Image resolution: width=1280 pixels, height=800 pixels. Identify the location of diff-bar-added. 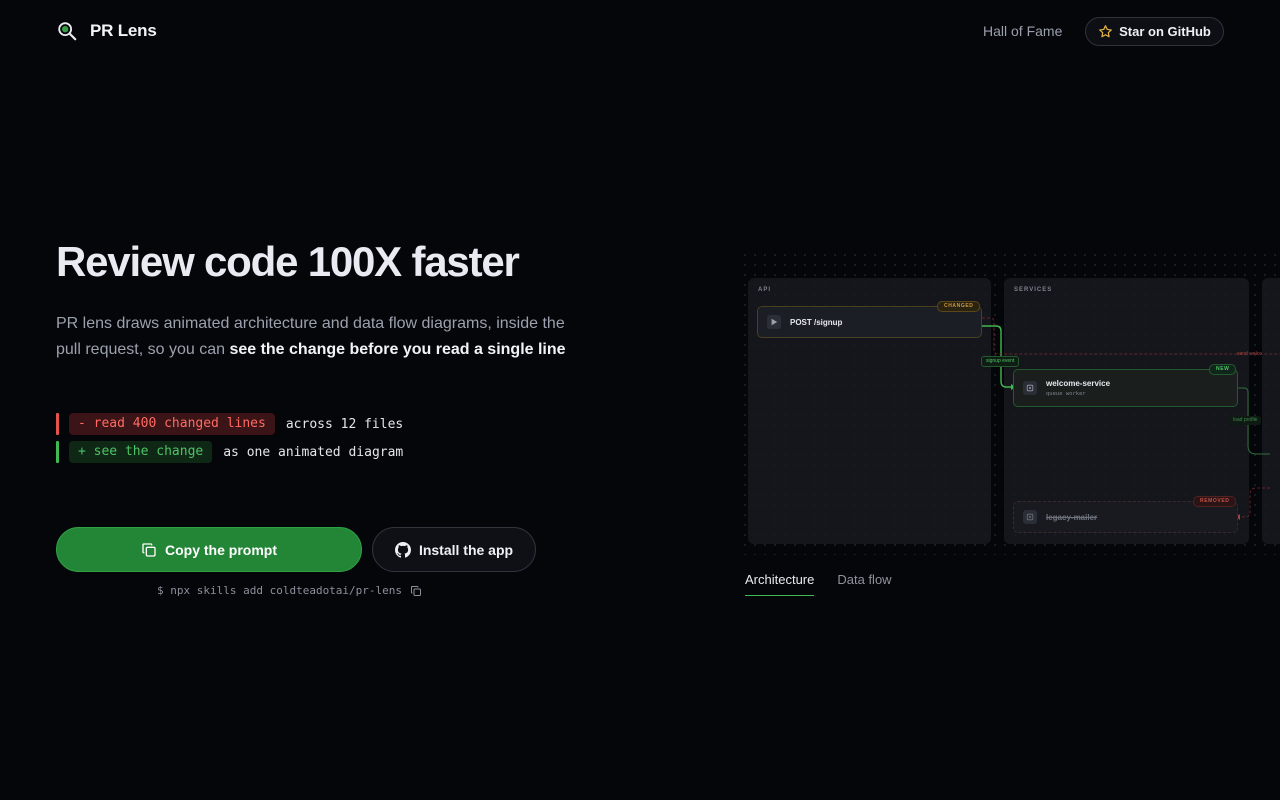
(57, 452).